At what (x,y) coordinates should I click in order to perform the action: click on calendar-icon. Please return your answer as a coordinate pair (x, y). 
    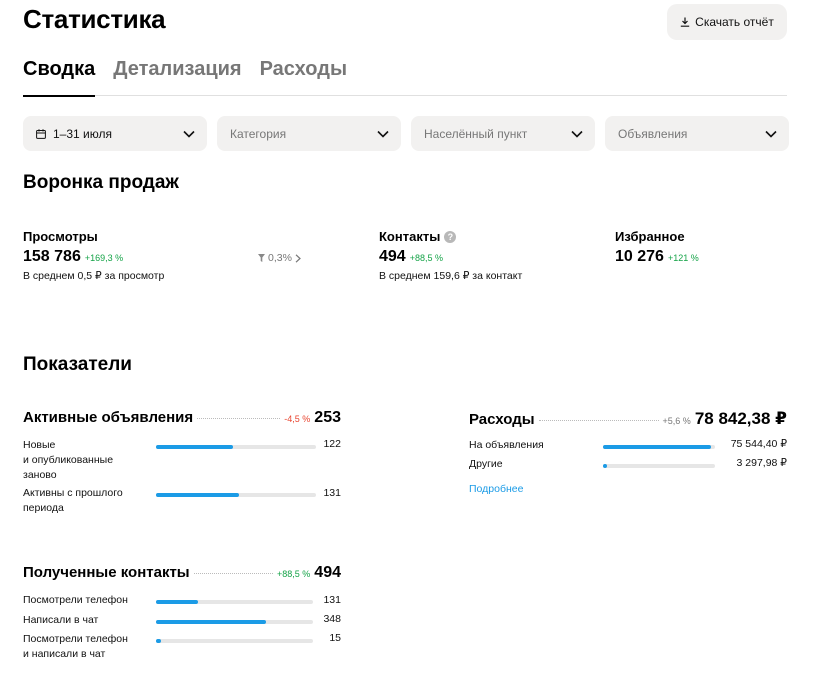
    Looking at the image, I should click on (41, 133).